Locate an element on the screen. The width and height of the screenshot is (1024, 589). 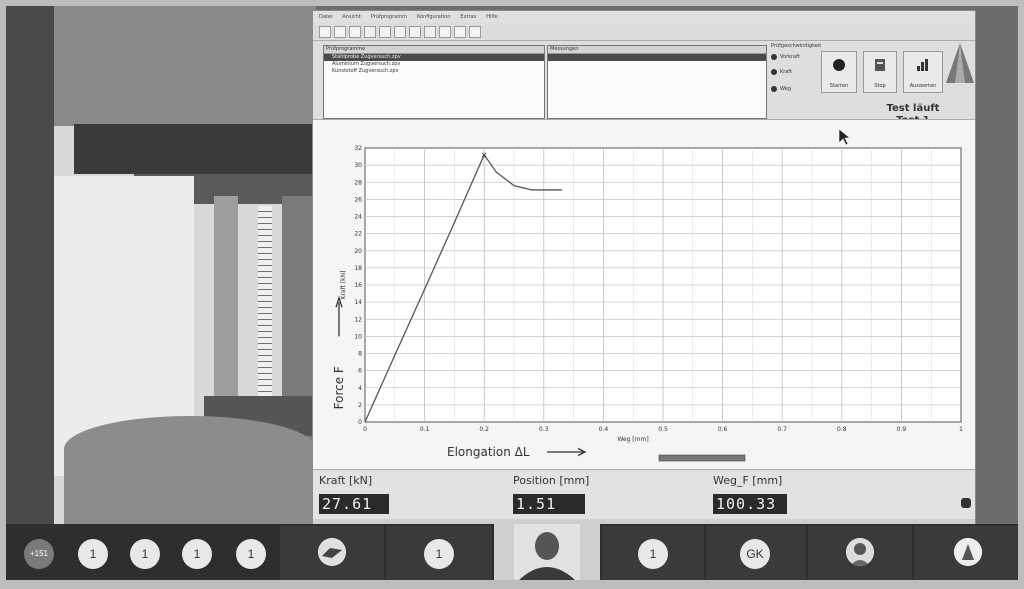
y-tick-label: 10 is located at coordinates (358, 336).